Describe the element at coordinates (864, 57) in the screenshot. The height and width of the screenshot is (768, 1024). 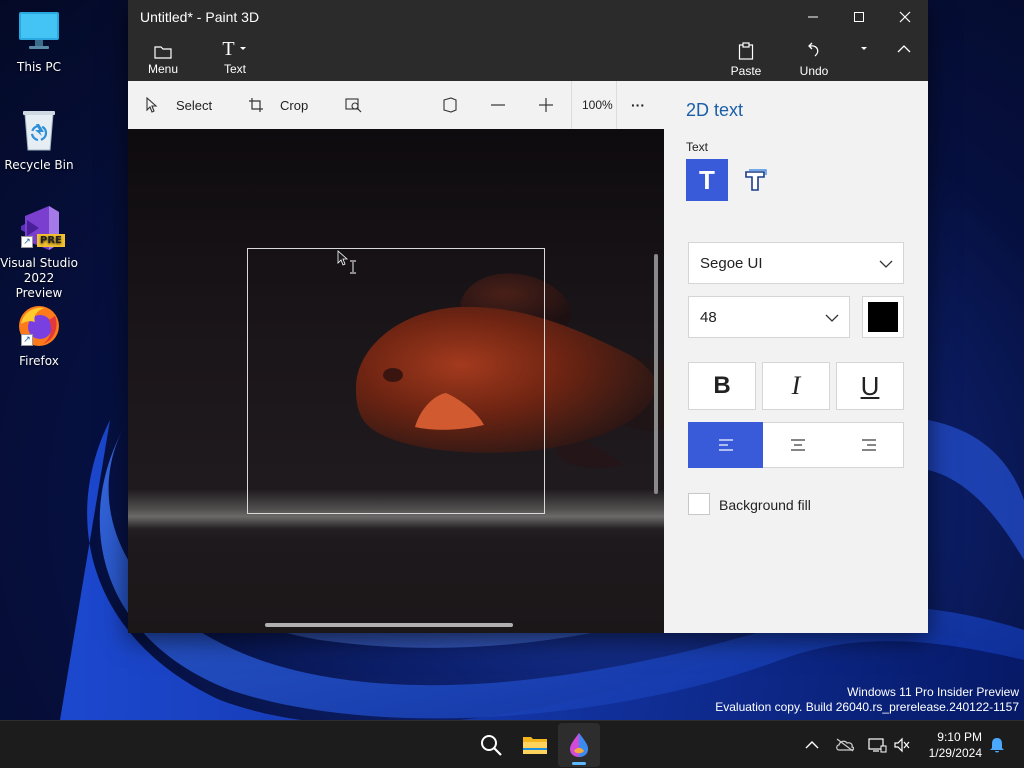
I see `undo-history-dropdown` at that location.